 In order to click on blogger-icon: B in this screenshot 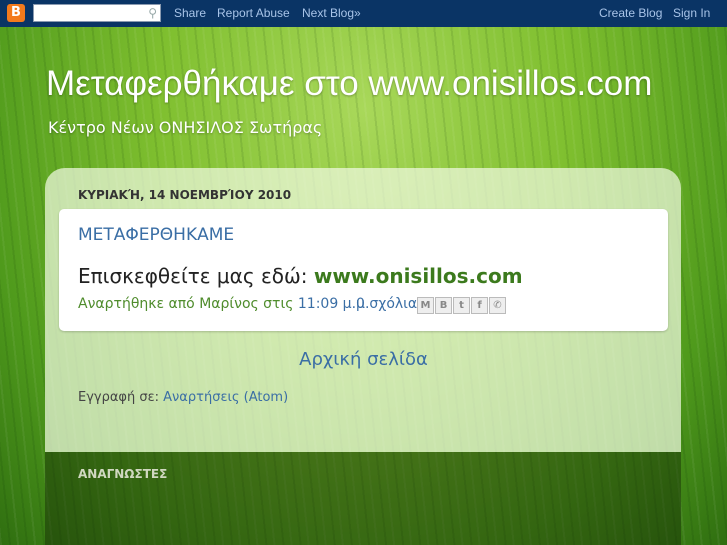, I will do `click(443, 305)`.